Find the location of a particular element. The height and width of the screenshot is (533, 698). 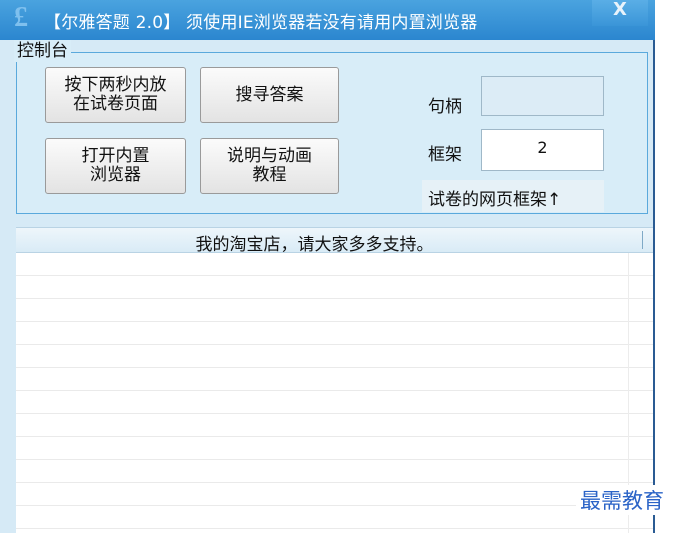

open-builtin-browser-label: 打开内置 浏览器 is located at coordinates (115, 165).